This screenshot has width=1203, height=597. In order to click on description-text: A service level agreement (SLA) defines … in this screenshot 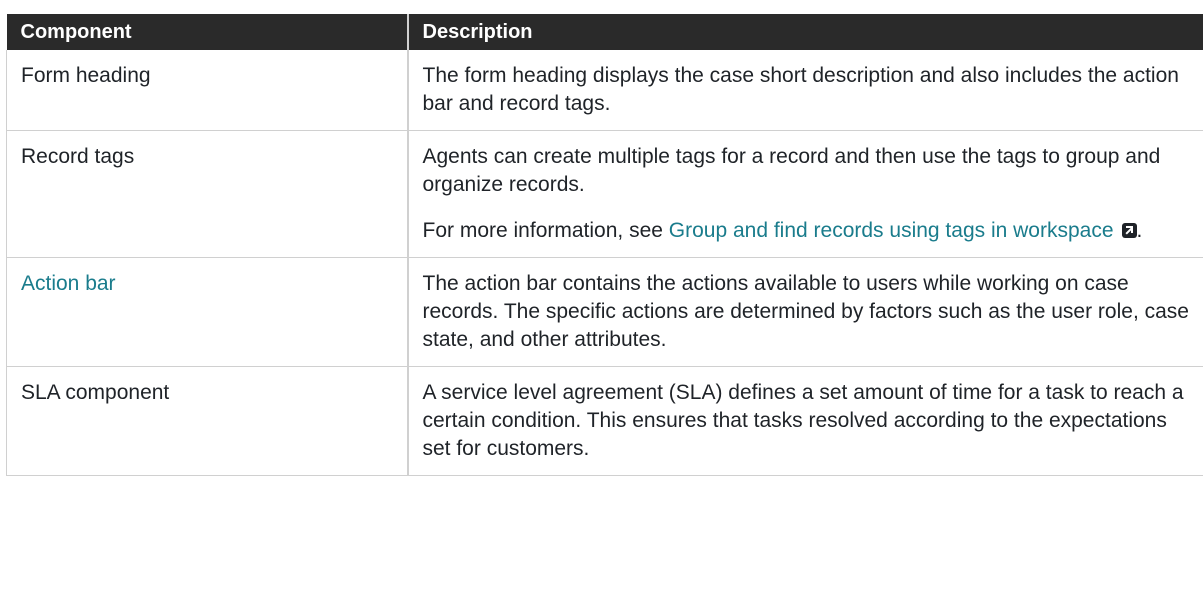, I will do `click(803, 420)`.